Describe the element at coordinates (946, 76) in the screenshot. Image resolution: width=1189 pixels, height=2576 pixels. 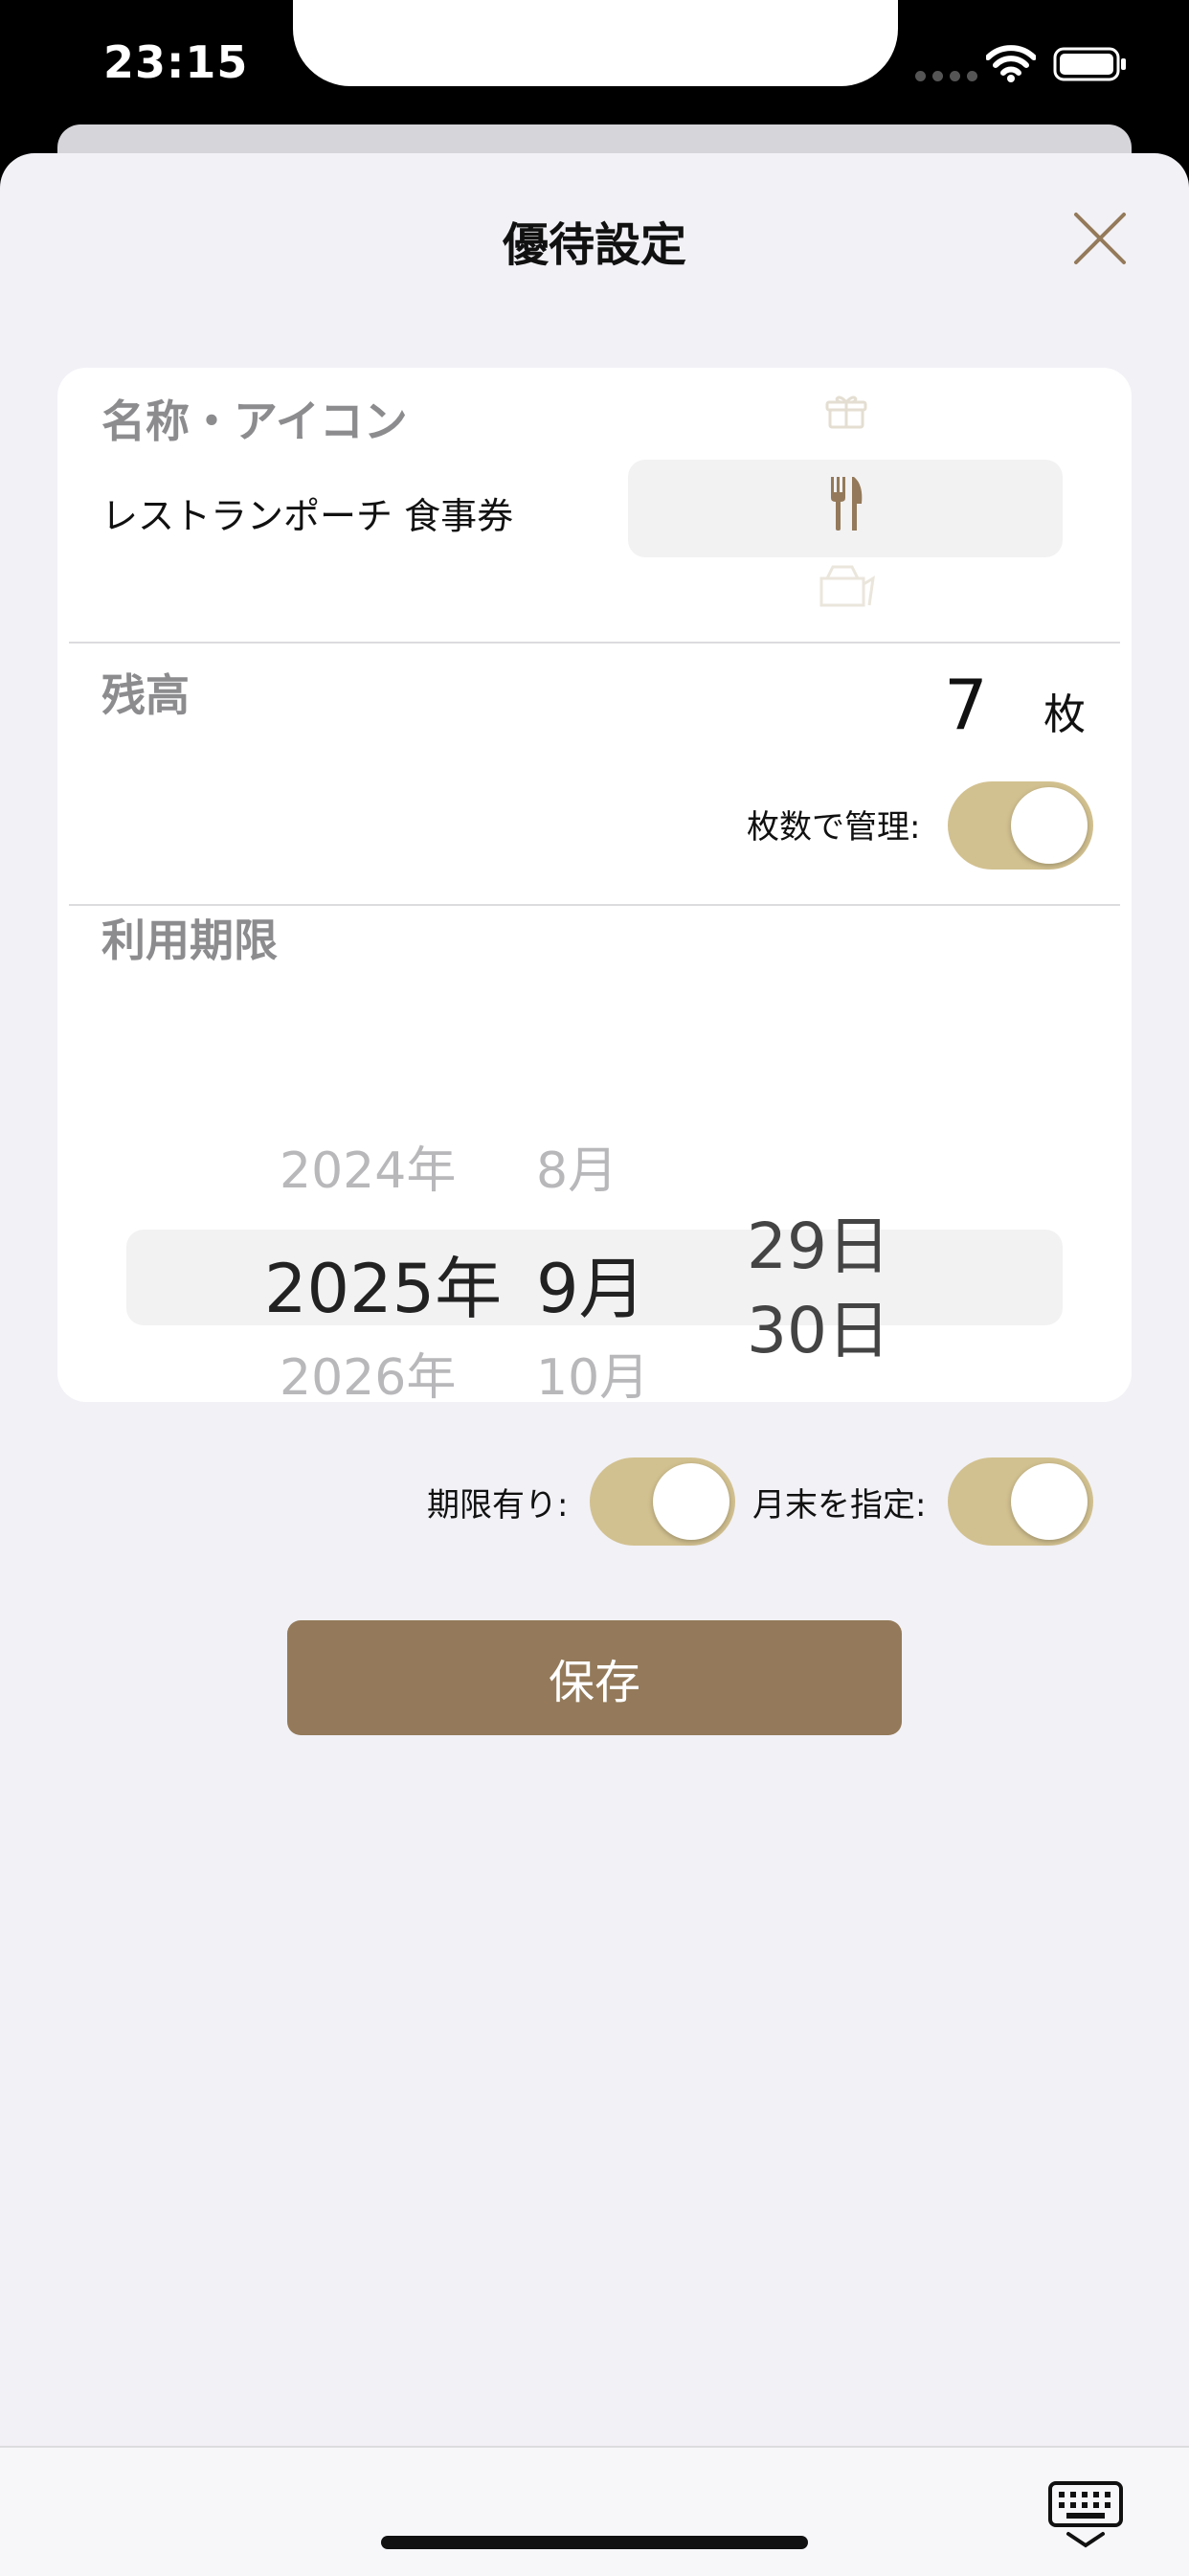
I see `cellular-signal-icon` at that location.